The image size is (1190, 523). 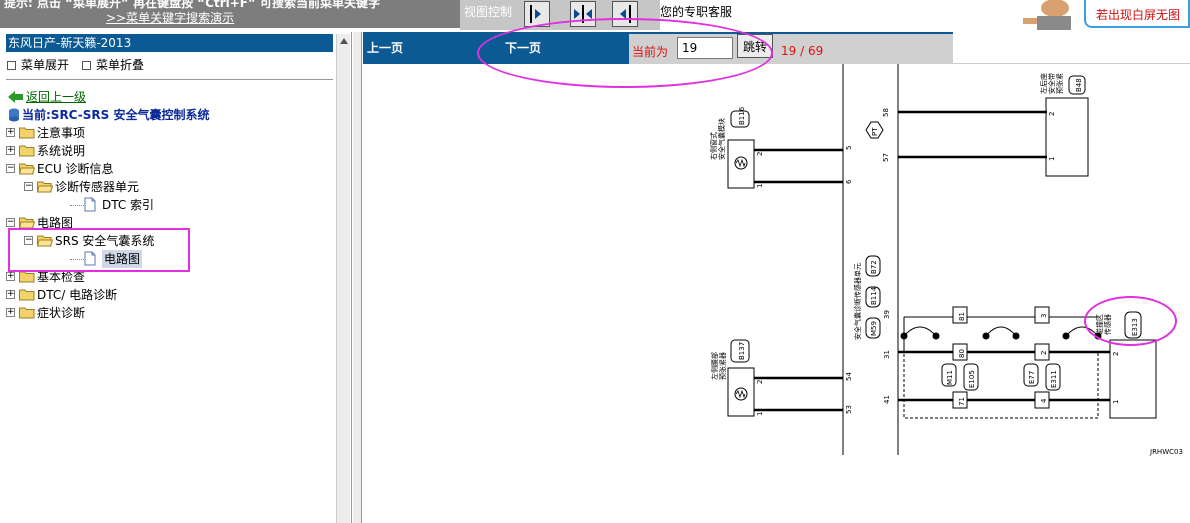 What do you see at coordinates (45, 65) in the screenshot?
I see `expand-all-label: 菜单展开` at bounding box center [45, 65].